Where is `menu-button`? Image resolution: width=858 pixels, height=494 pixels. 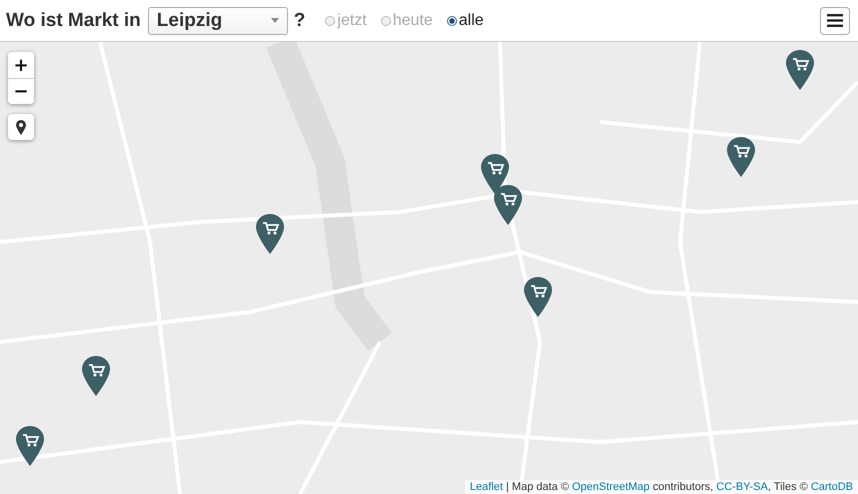 menu-button is located at coordinates (835, 20).